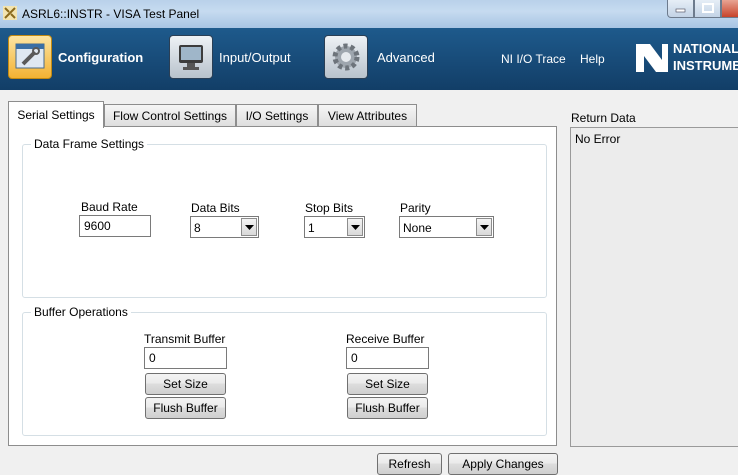 This screenshot has width=738, height=475. What do you see at coordinates (111, 14) in the screenshot?
I see `window-title: ASRL6::INSTR - VISA Test Panel` at bounding box center [111, 14].